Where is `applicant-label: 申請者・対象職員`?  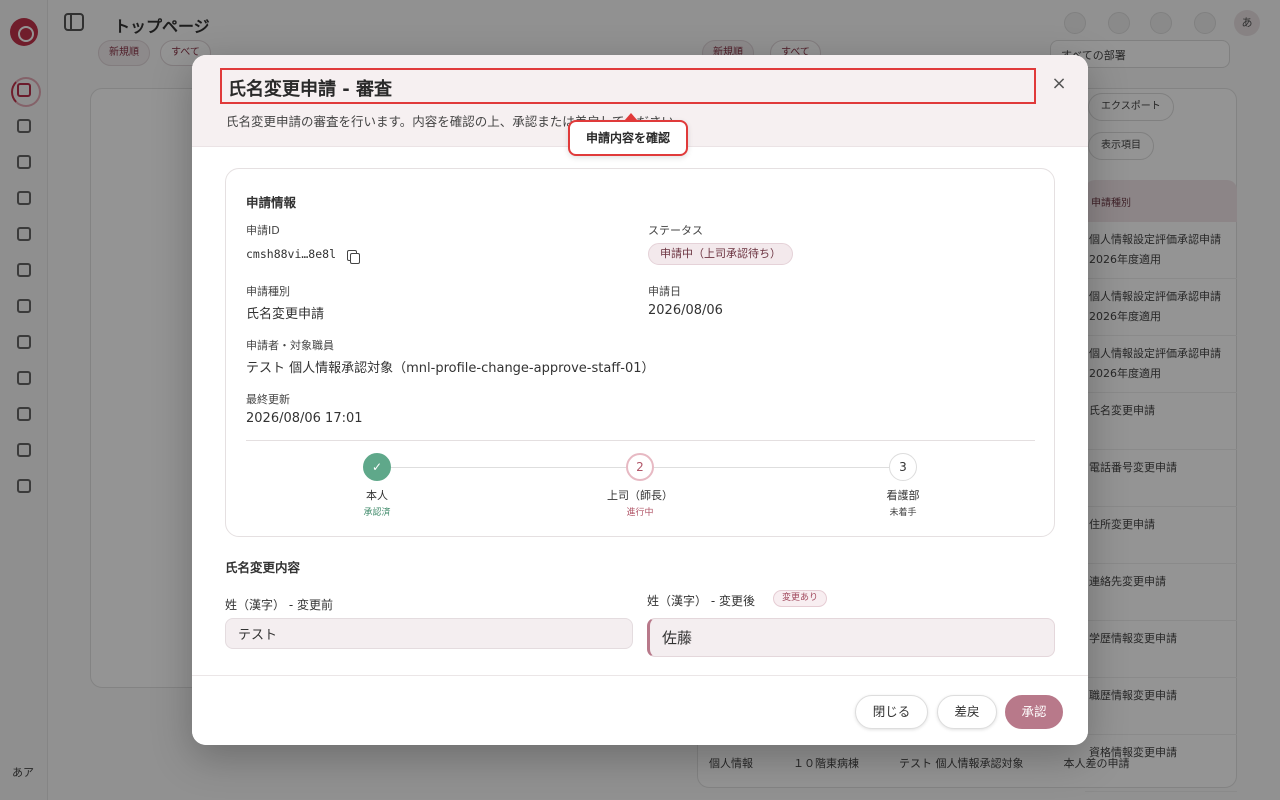 applicant-label: 申請者・対象職員 is located at coordinates (290, 345).